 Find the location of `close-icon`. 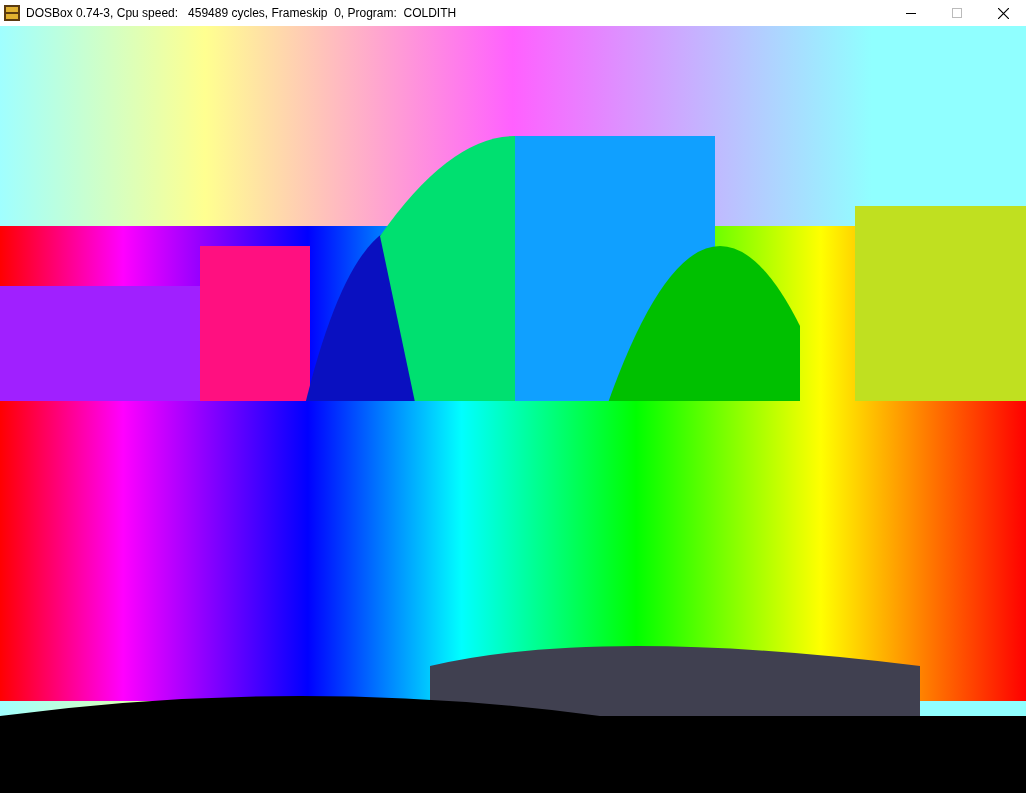

close-icon is located at coordinates (1003, 13).